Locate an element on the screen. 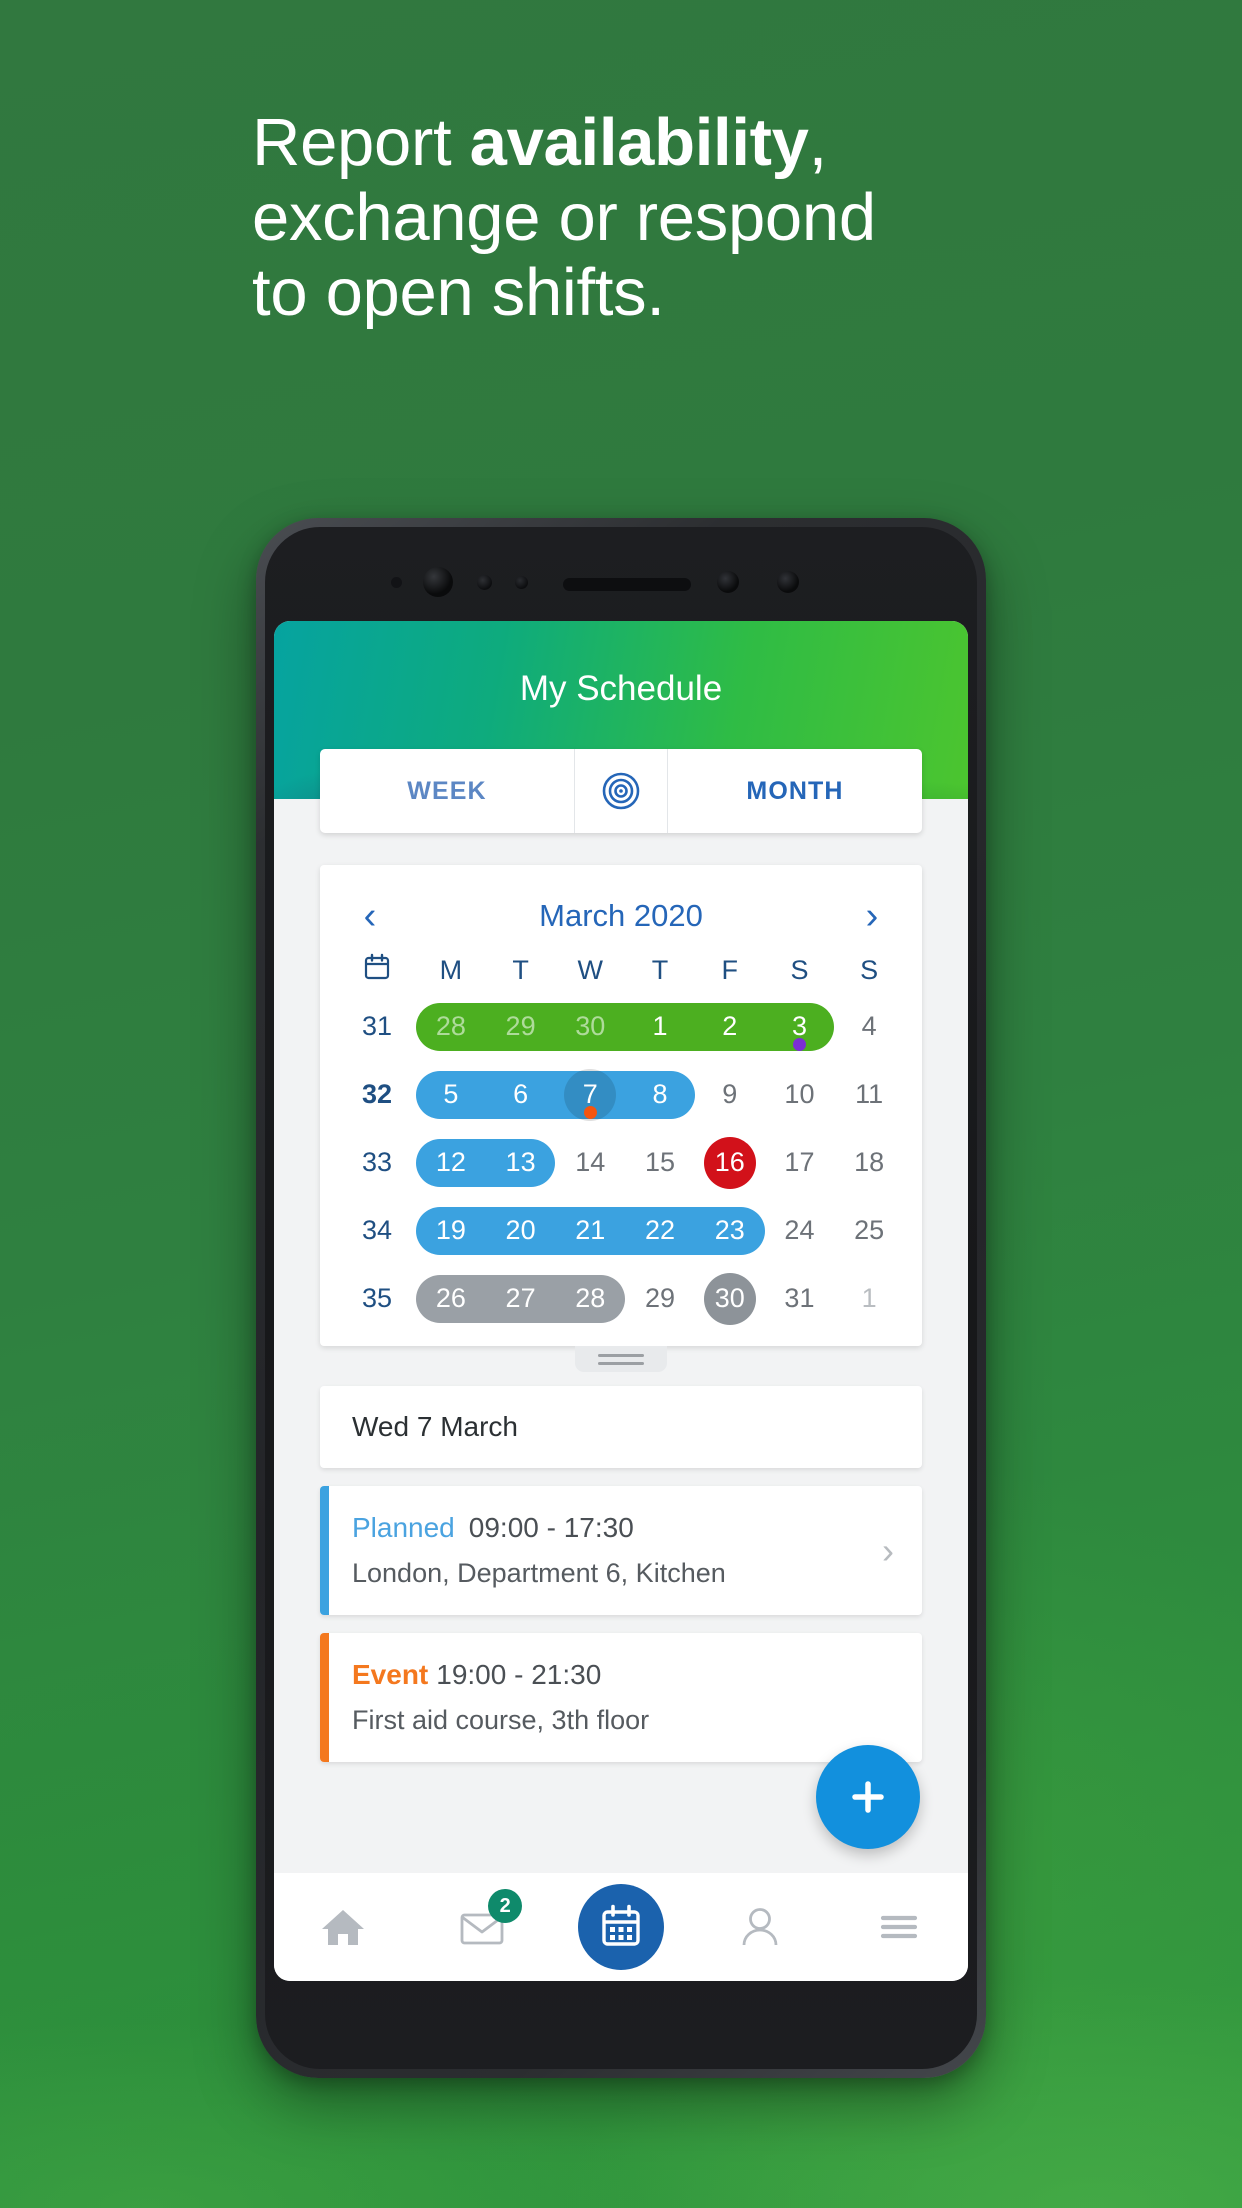 This screenshot has width=1242, height=2208. calendar-day: 8 is located at coordinates (660, 1094).